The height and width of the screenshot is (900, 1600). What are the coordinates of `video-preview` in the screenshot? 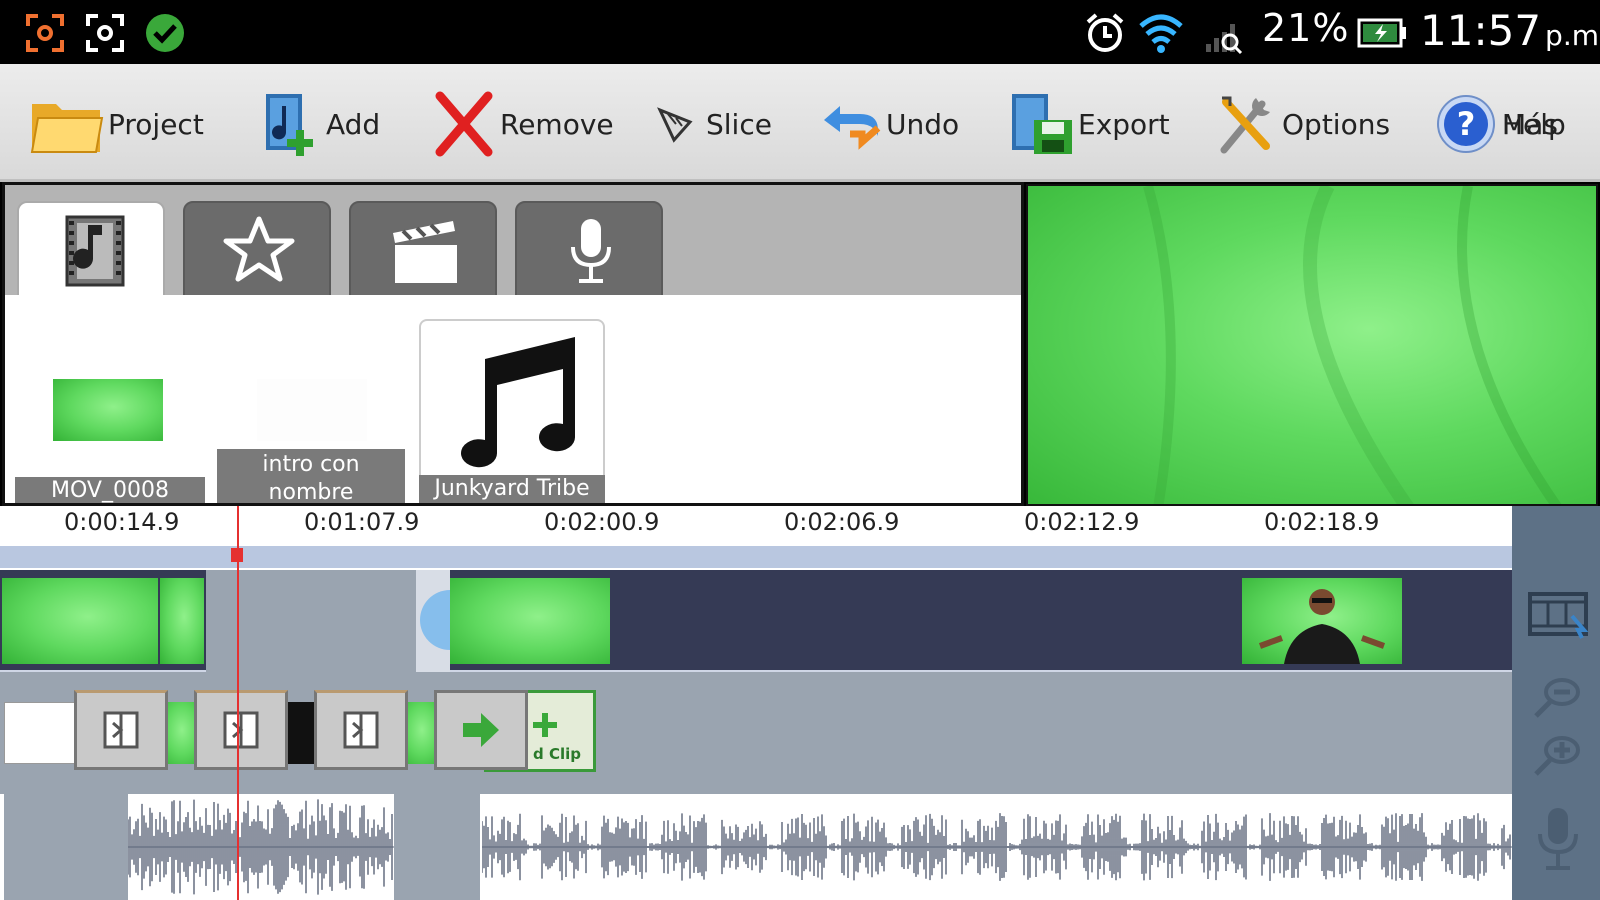 It's located at (1312, 345).